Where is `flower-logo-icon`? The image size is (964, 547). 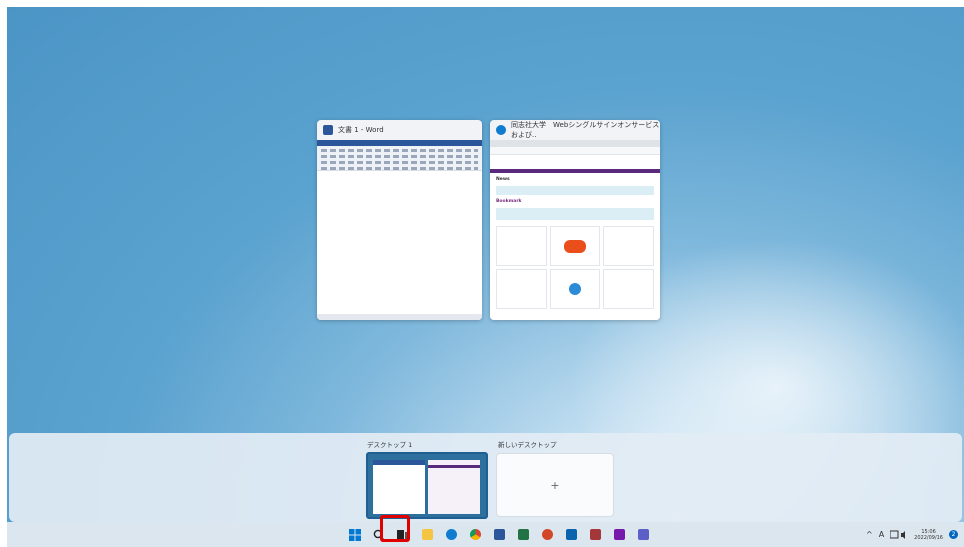 flower-logo-icon is located at coordinates (574, 289).